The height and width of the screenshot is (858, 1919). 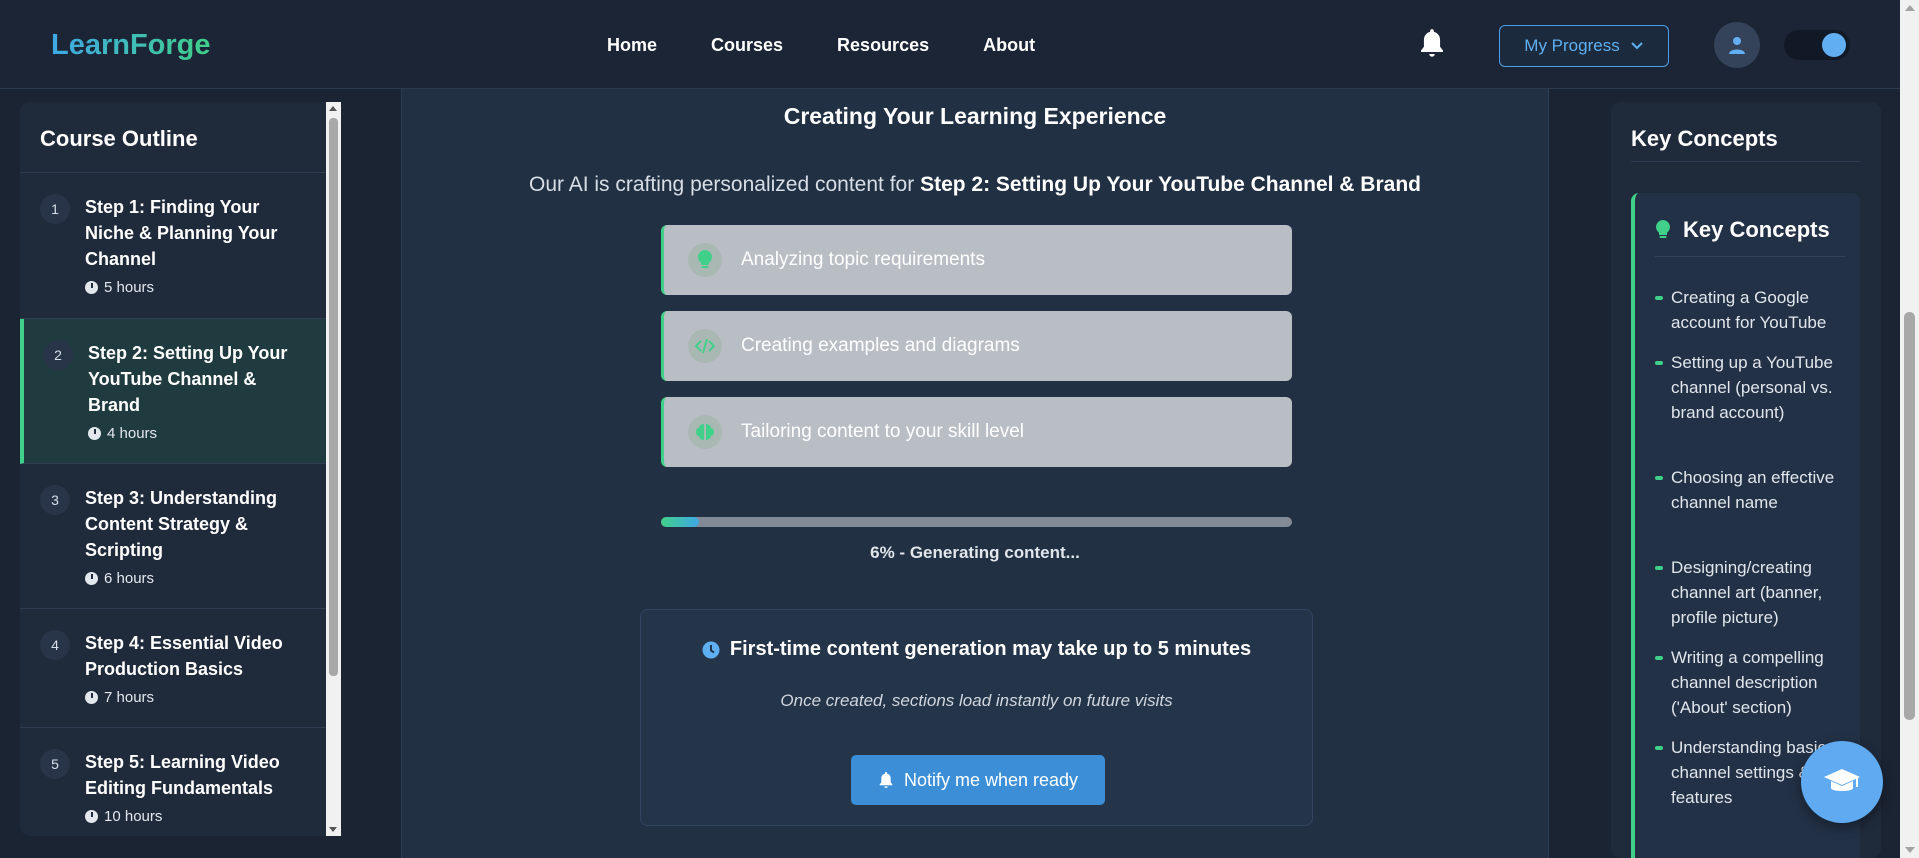 I want to click on step-duration: 7 hours, so click(x=119, y=697).